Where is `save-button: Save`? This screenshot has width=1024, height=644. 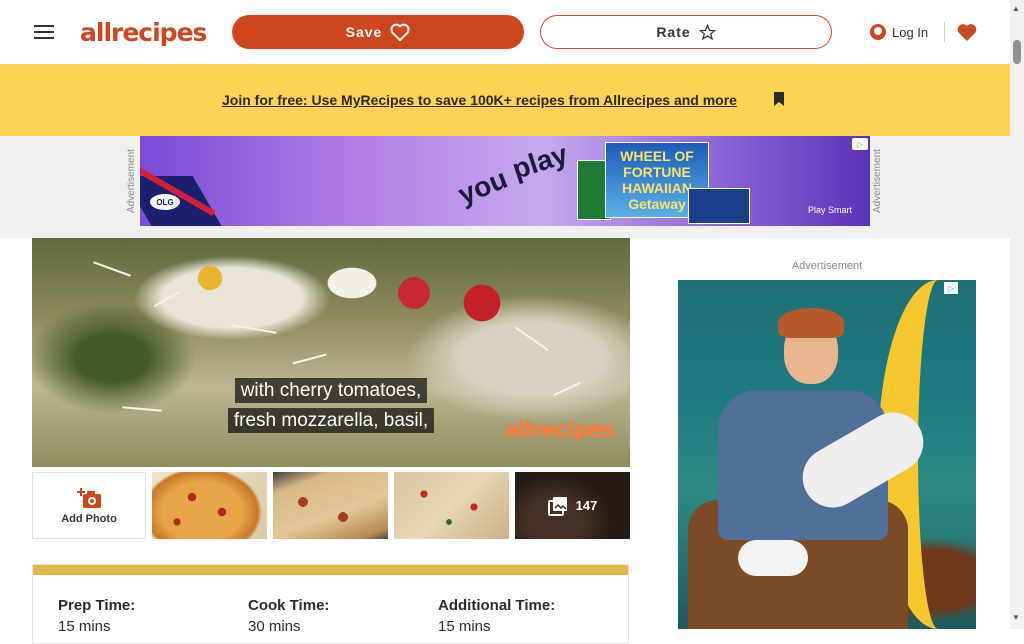 save-button: Save is located at coordinates (378, 32).